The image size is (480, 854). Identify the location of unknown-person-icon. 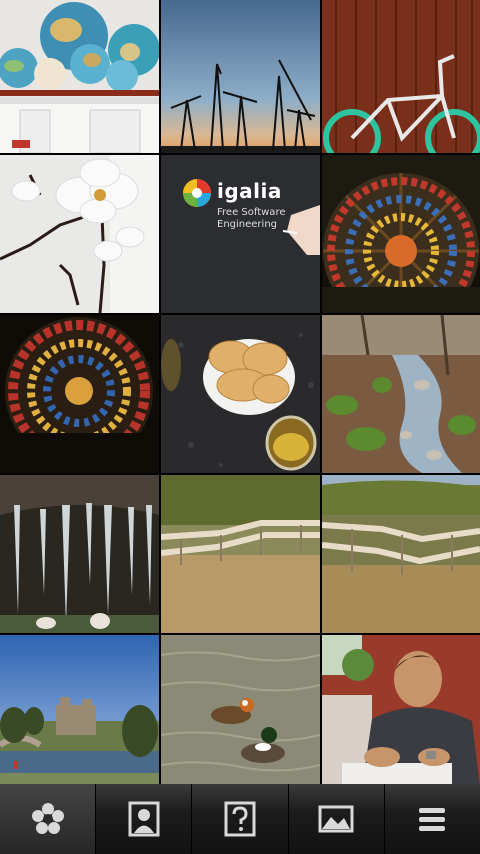
(240, 819).